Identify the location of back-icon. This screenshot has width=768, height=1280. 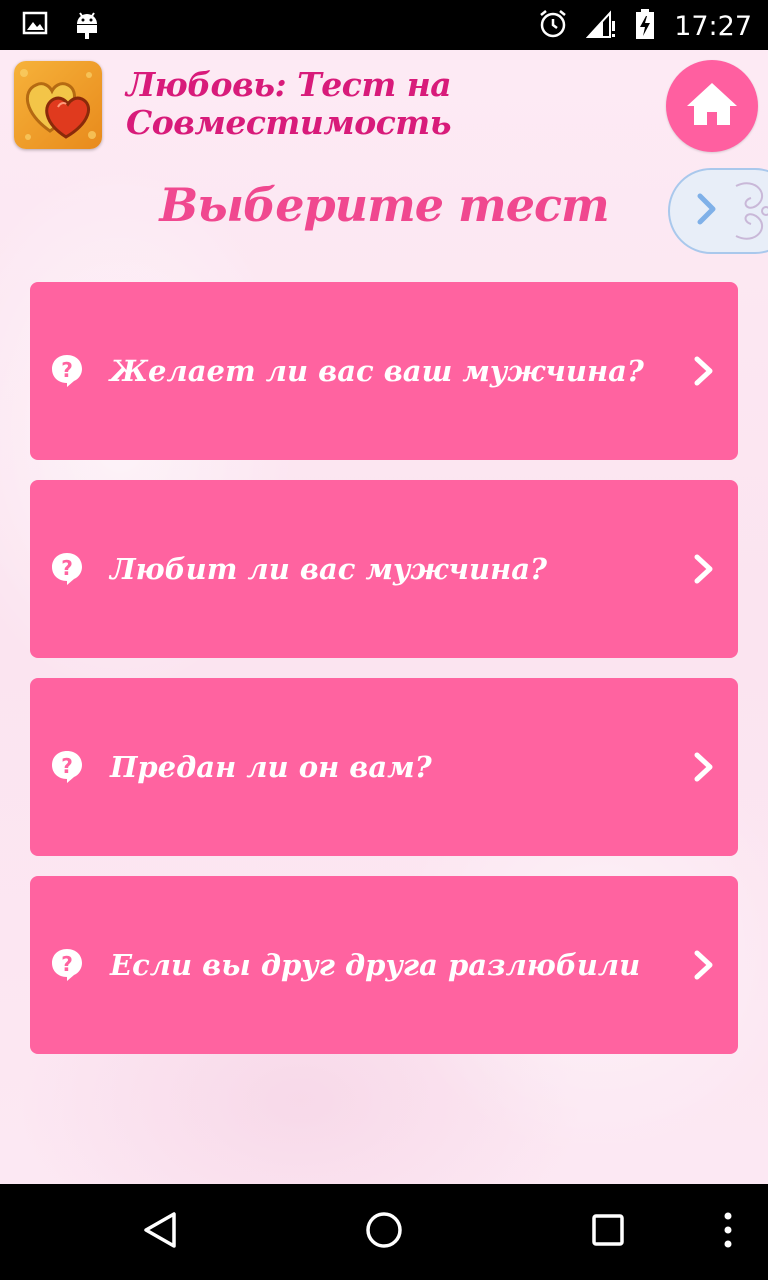
(160, 1232).